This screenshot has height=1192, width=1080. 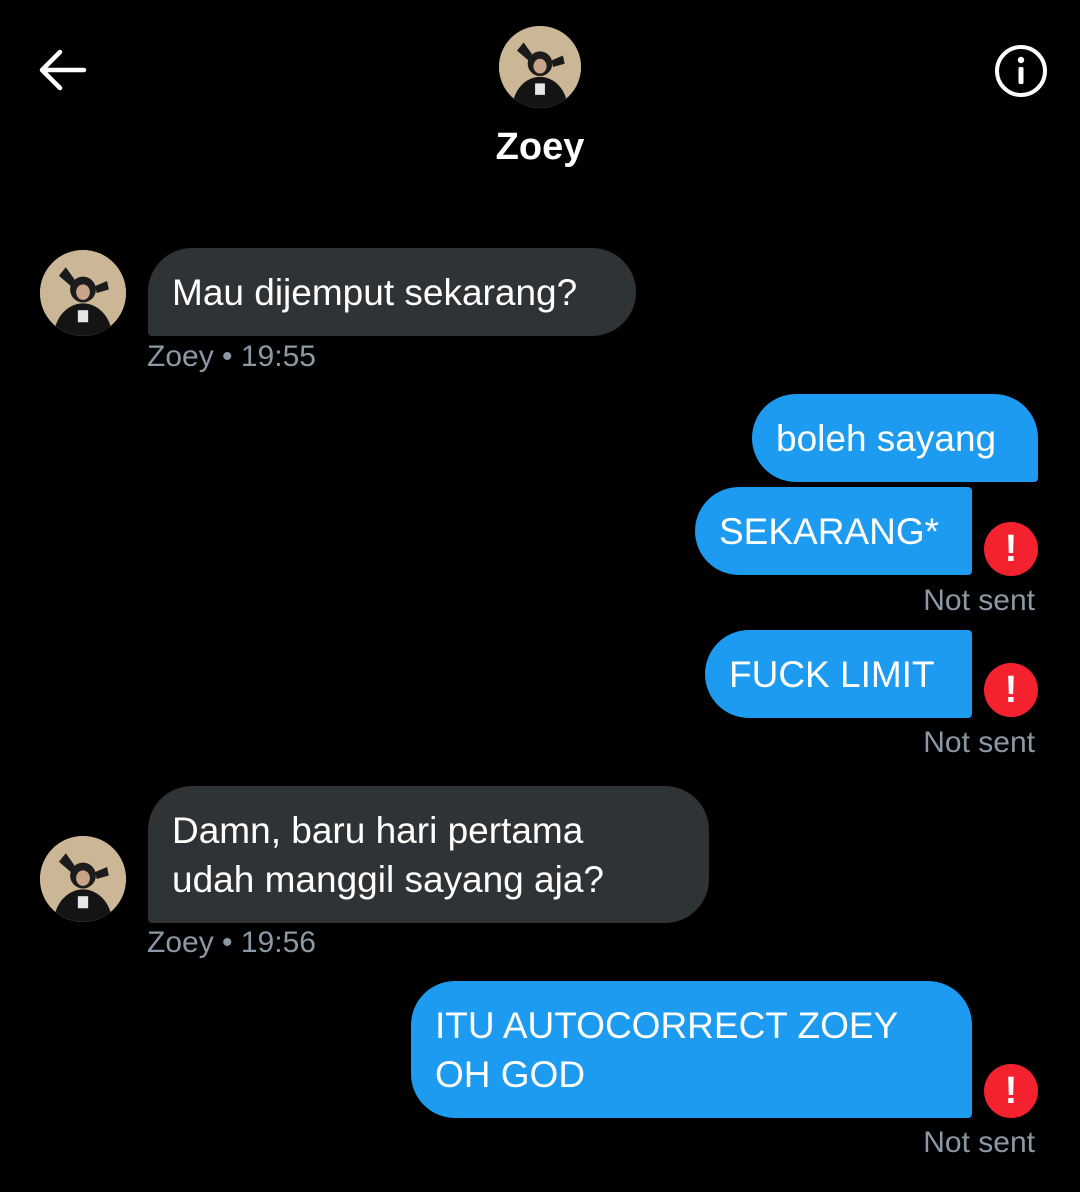 What do you see at coordinates (829, 531) in the screenshot?
I see `message-text: SEKARANG*` at bounding box center [829, 531].